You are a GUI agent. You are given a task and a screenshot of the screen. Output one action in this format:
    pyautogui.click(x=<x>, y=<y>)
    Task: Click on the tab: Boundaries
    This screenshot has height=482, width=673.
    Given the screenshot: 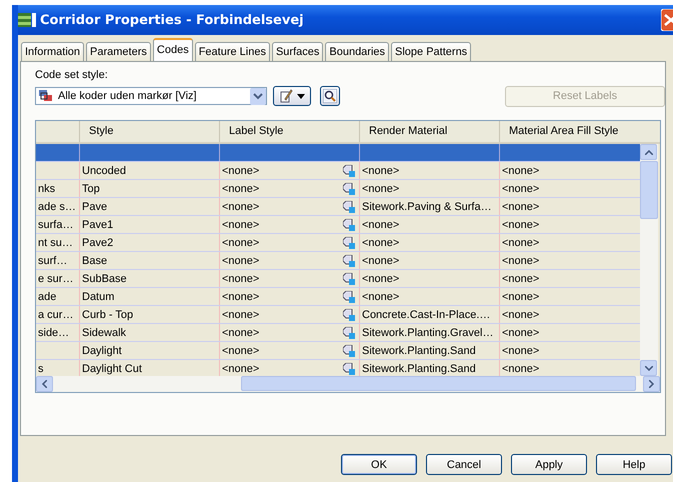 What is the action you would take?
    pyautogui.click(x=357, y=51)
    